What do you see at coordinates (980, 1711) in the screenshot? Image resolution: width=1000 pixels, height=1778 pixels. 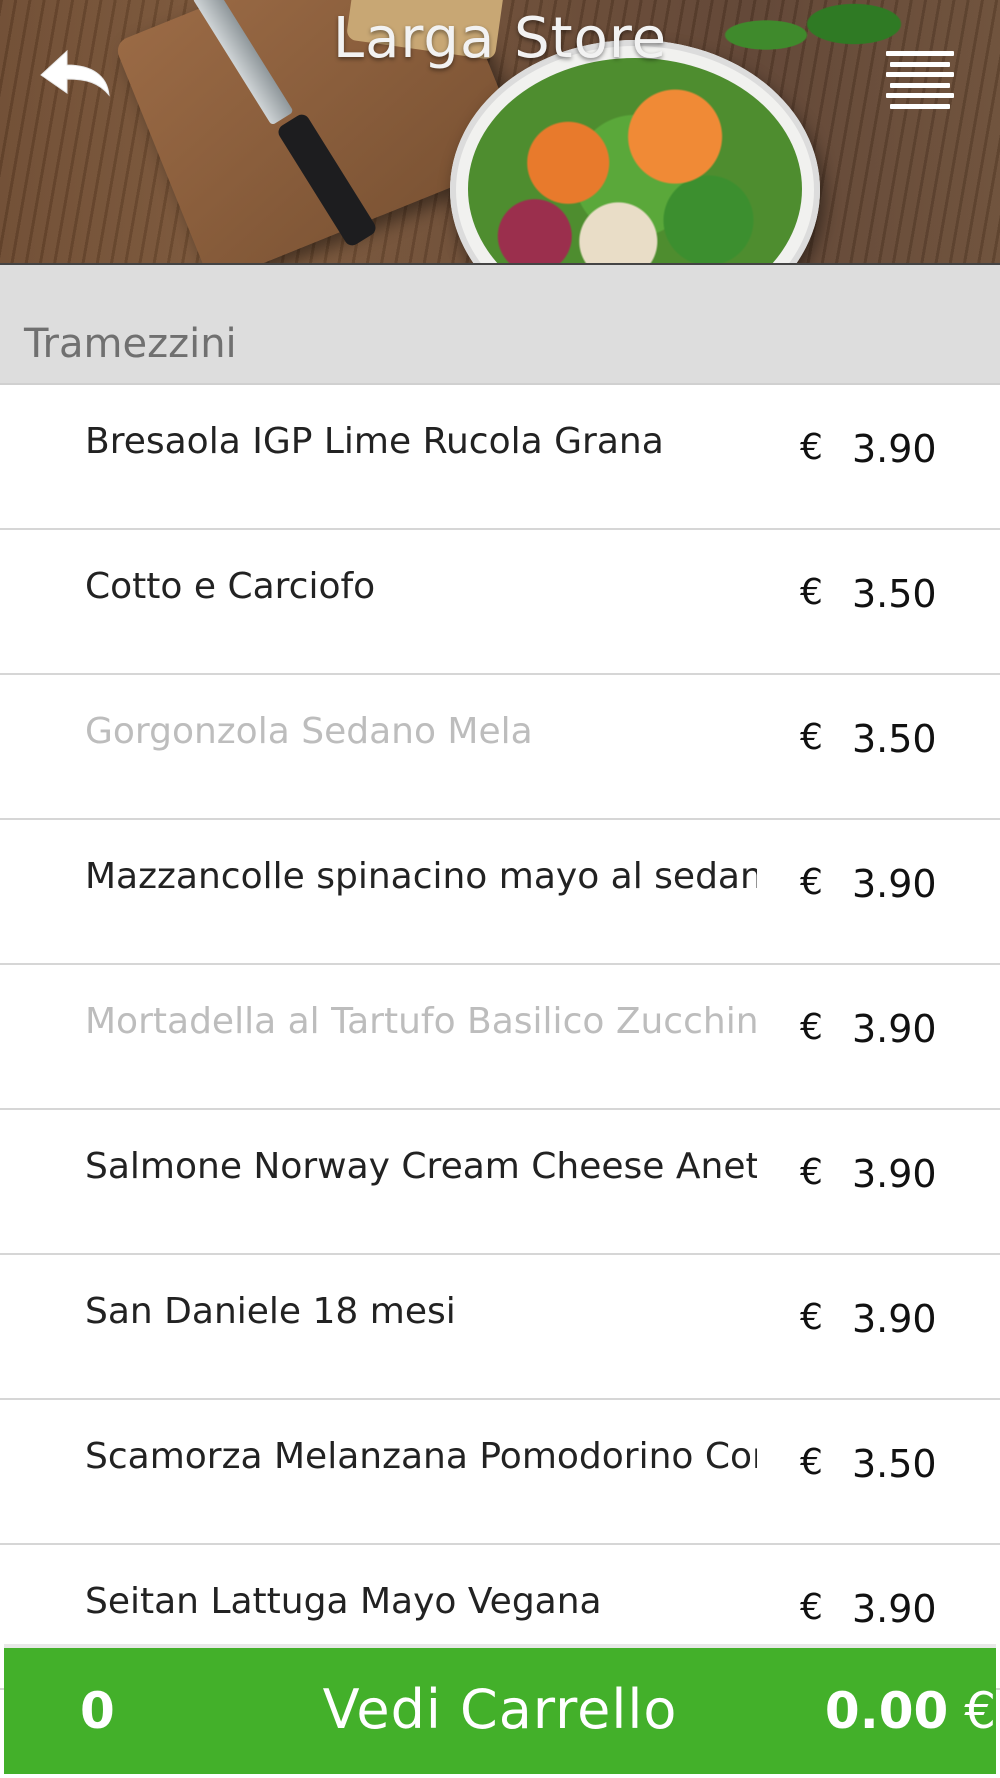 I see `cart-currency: €` at bounding box center [980, 1711].